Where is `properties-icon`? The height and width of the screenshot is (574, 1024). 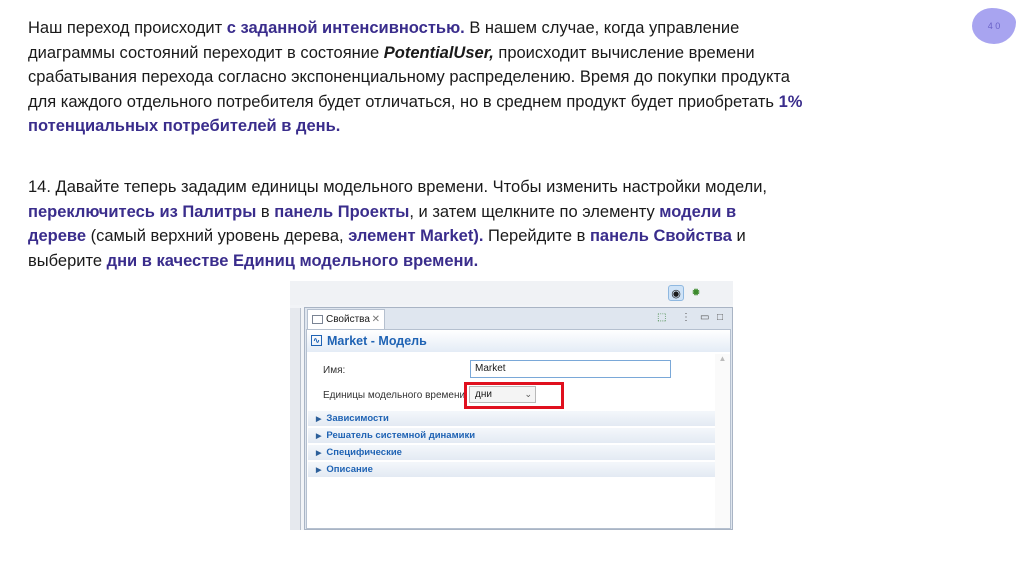
properties-icon is located at coordinates (317, 319).